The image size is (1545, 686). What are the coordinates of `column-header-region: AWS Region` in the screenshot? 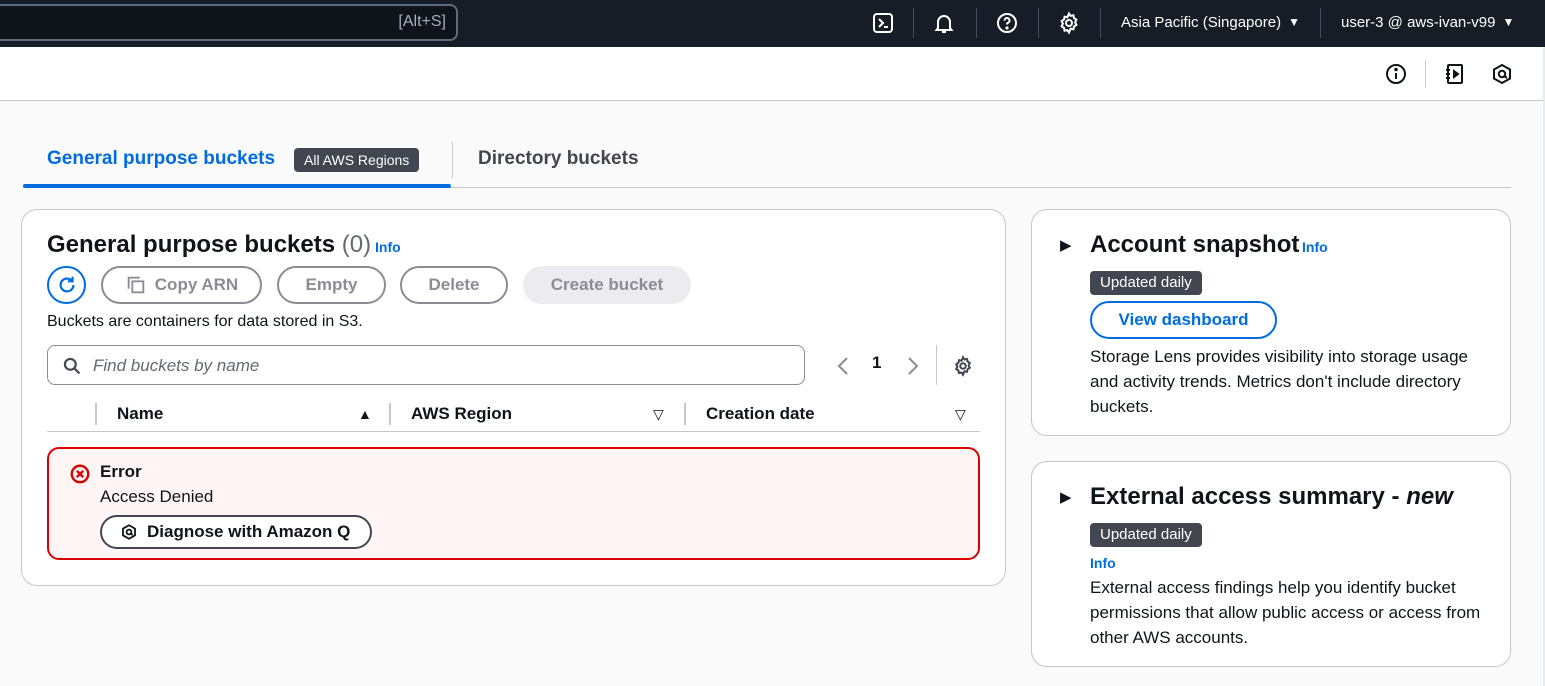 It's located at (461, 414).